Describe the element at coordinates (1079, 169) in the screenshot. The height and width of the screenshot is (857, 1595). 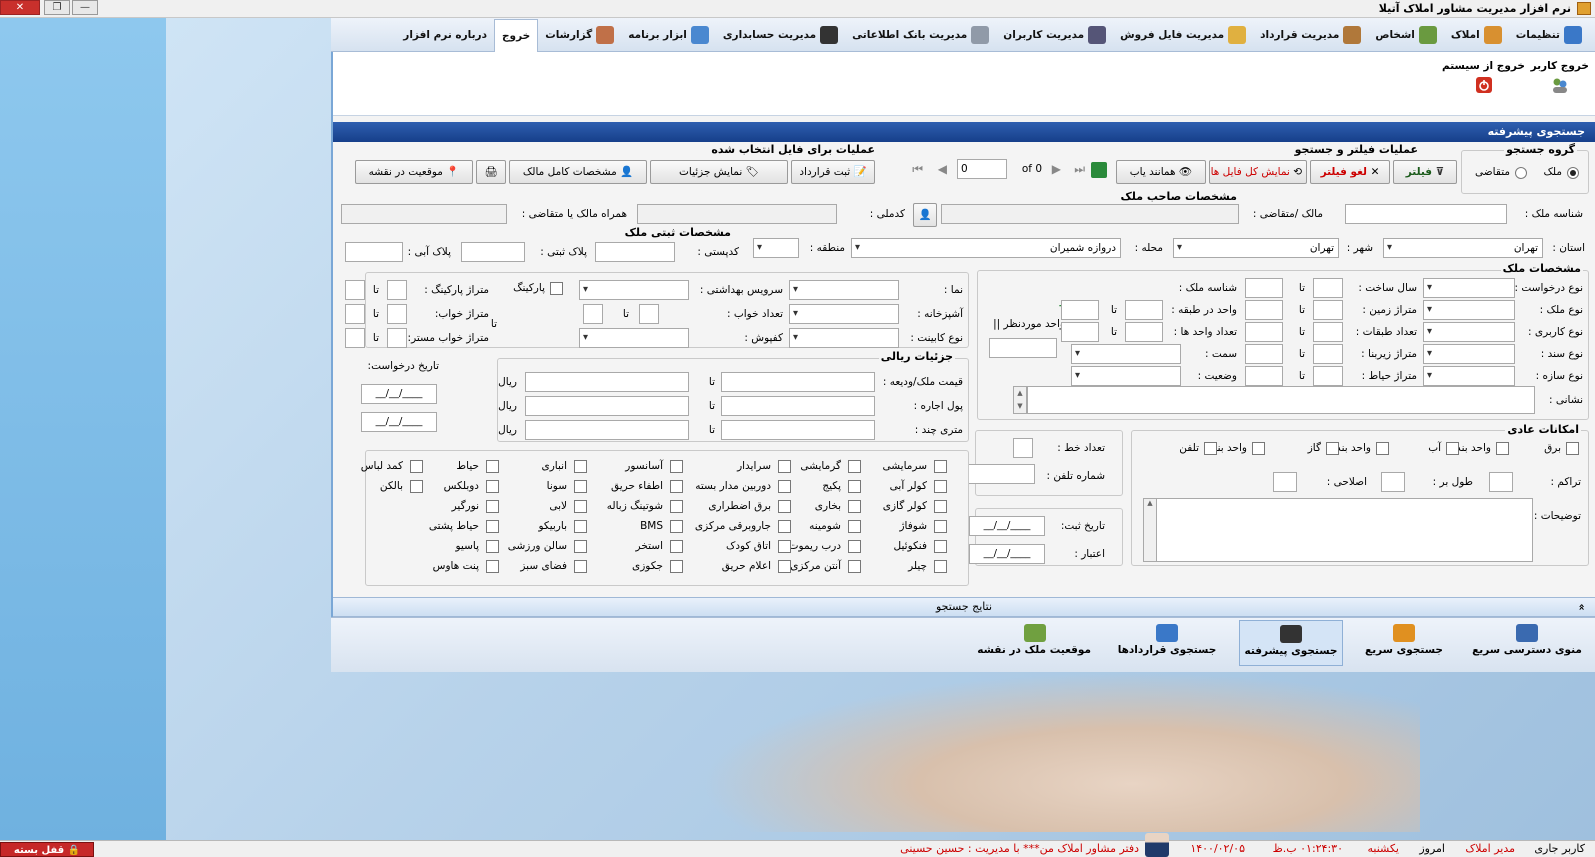
I see `last-page-icon: ⏭` at that location.